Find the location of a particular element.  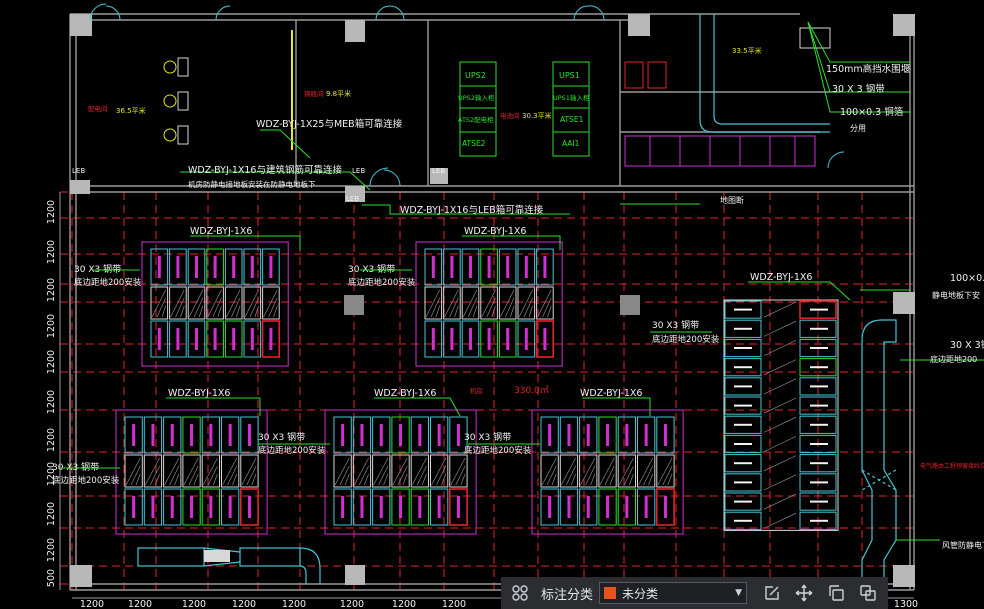

right-rack-cable-label: WDZ-BYJ-1X6 is located at coordinates (781, 277).